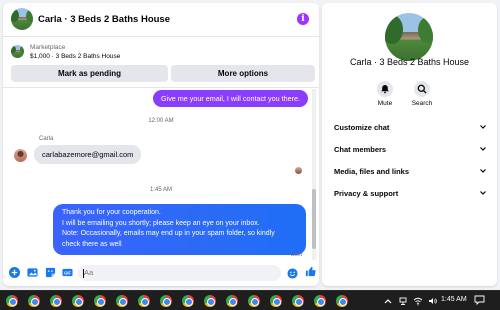 The height and width of the screenshot is (310, 500). I want to click on menu-label: Privacy & support, so click(366, 193).